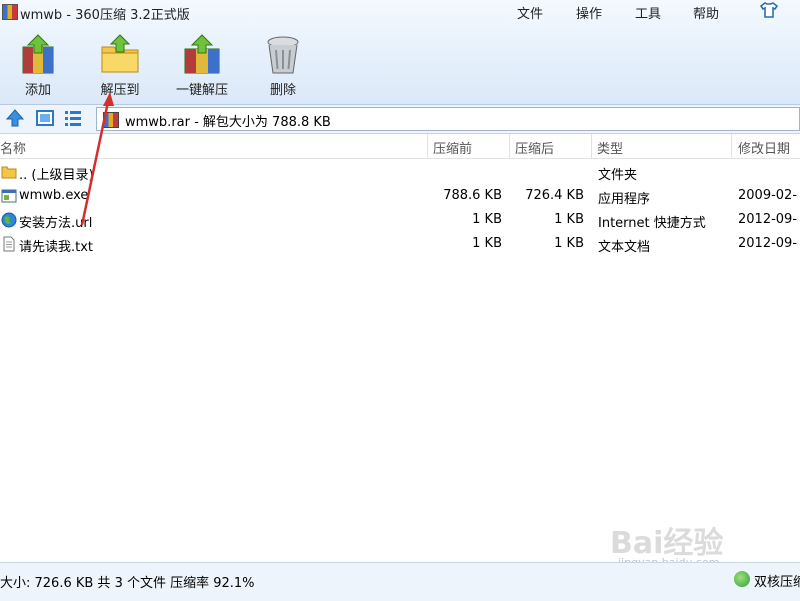 This screenshot has width=800, height=601. Describe the element at coordinates (777, 580) in the screenshot. I see `dual-core-label: 双核压缩` at that location.